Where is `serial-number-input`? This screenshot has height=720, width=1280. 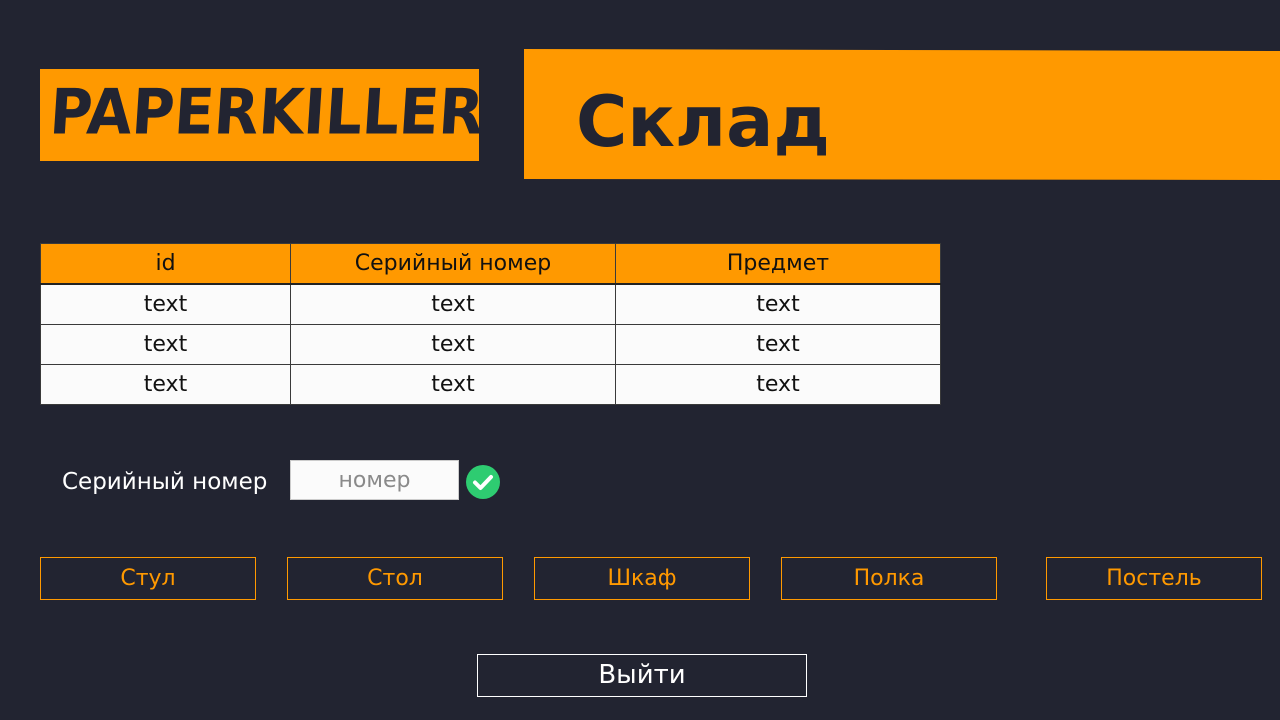
serial-number-input is located at coordinates (374, 480).